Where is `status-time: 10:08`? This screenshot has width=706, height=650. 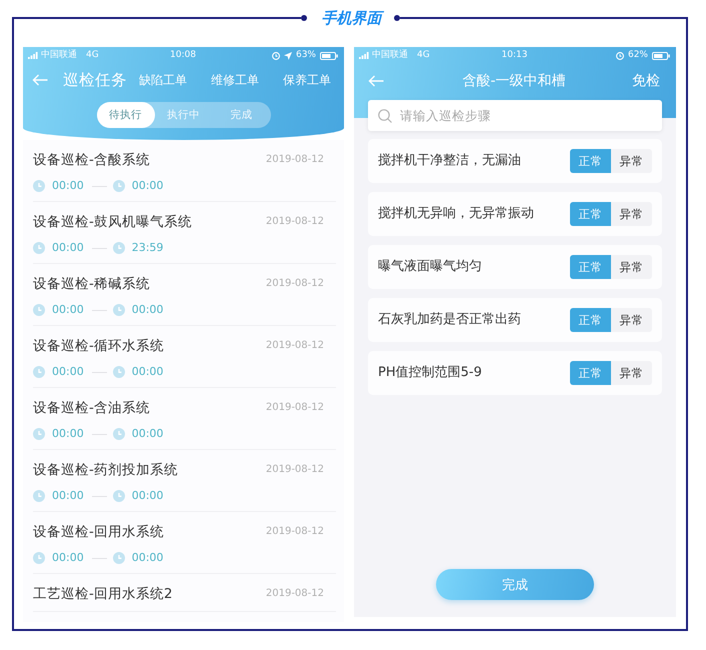
status-time: 10:08 is located at coordinates (183, 55).